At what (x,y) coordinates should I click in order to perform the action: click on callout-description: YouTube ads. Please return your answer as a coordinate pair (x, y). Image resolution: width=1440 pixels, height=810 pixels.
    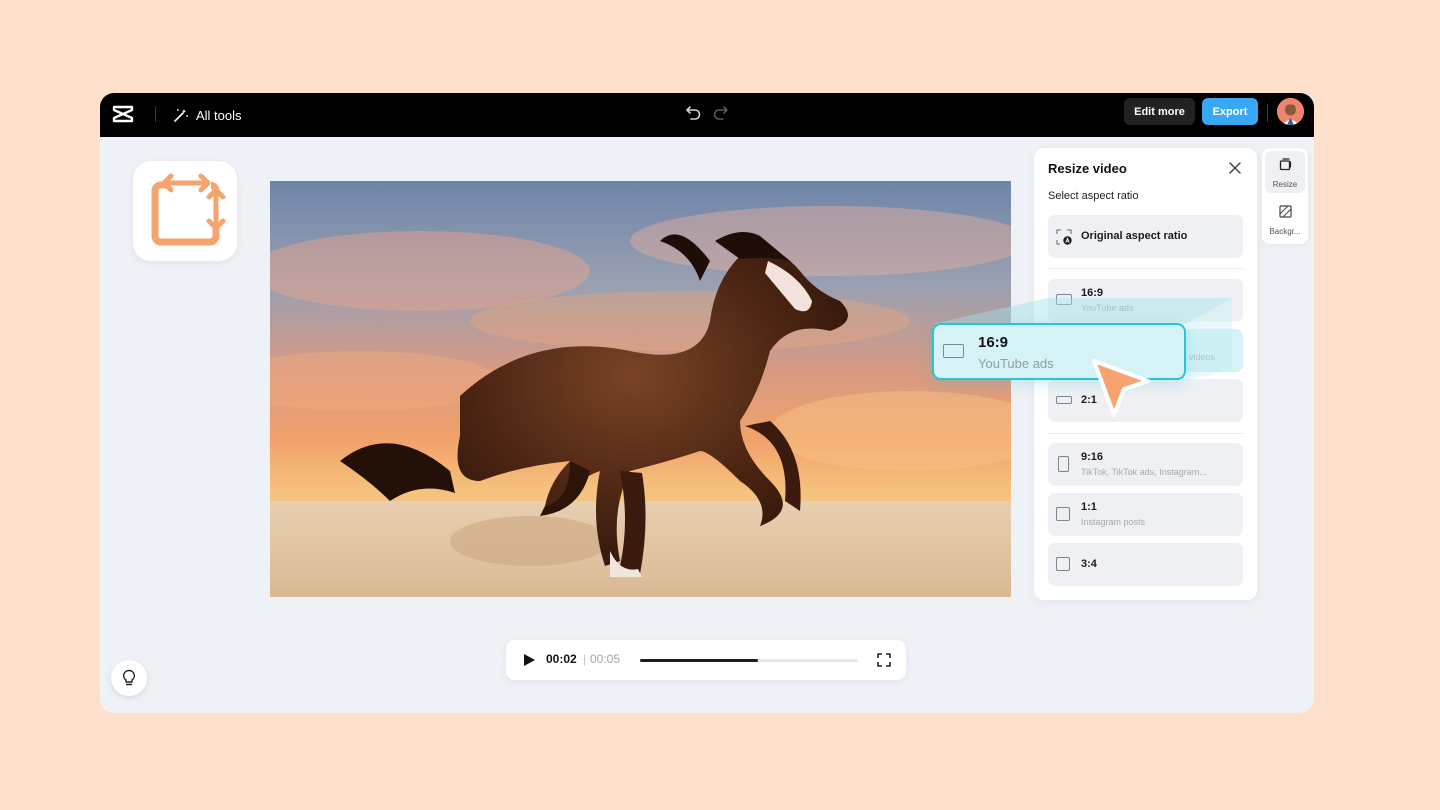
    Looking at the image, I should click on (1016, 363).